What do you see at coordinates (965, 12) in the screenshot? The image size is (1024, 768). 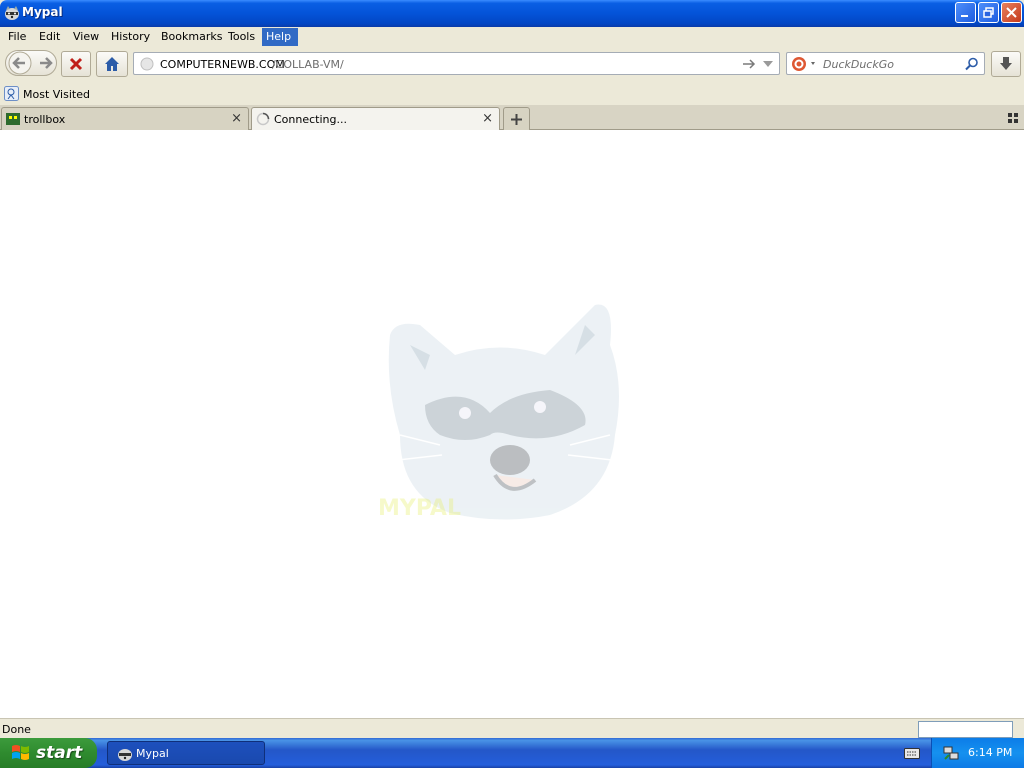 I see `minimize-button` at bounding box center [965, 12].